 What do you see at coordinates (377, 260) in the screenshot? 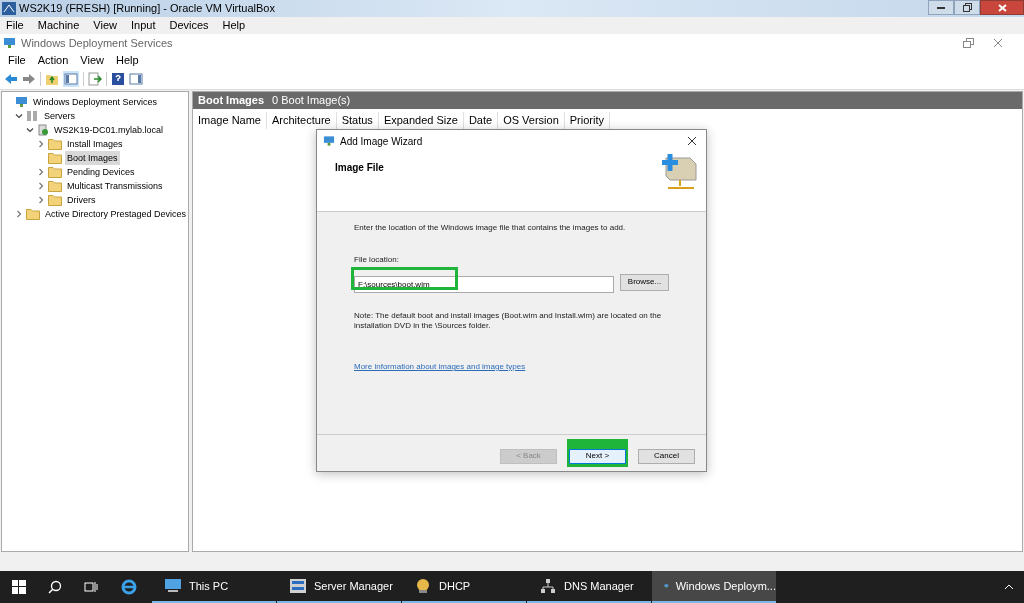
I see `field-label: File location:` at bounding box center [377, 260].